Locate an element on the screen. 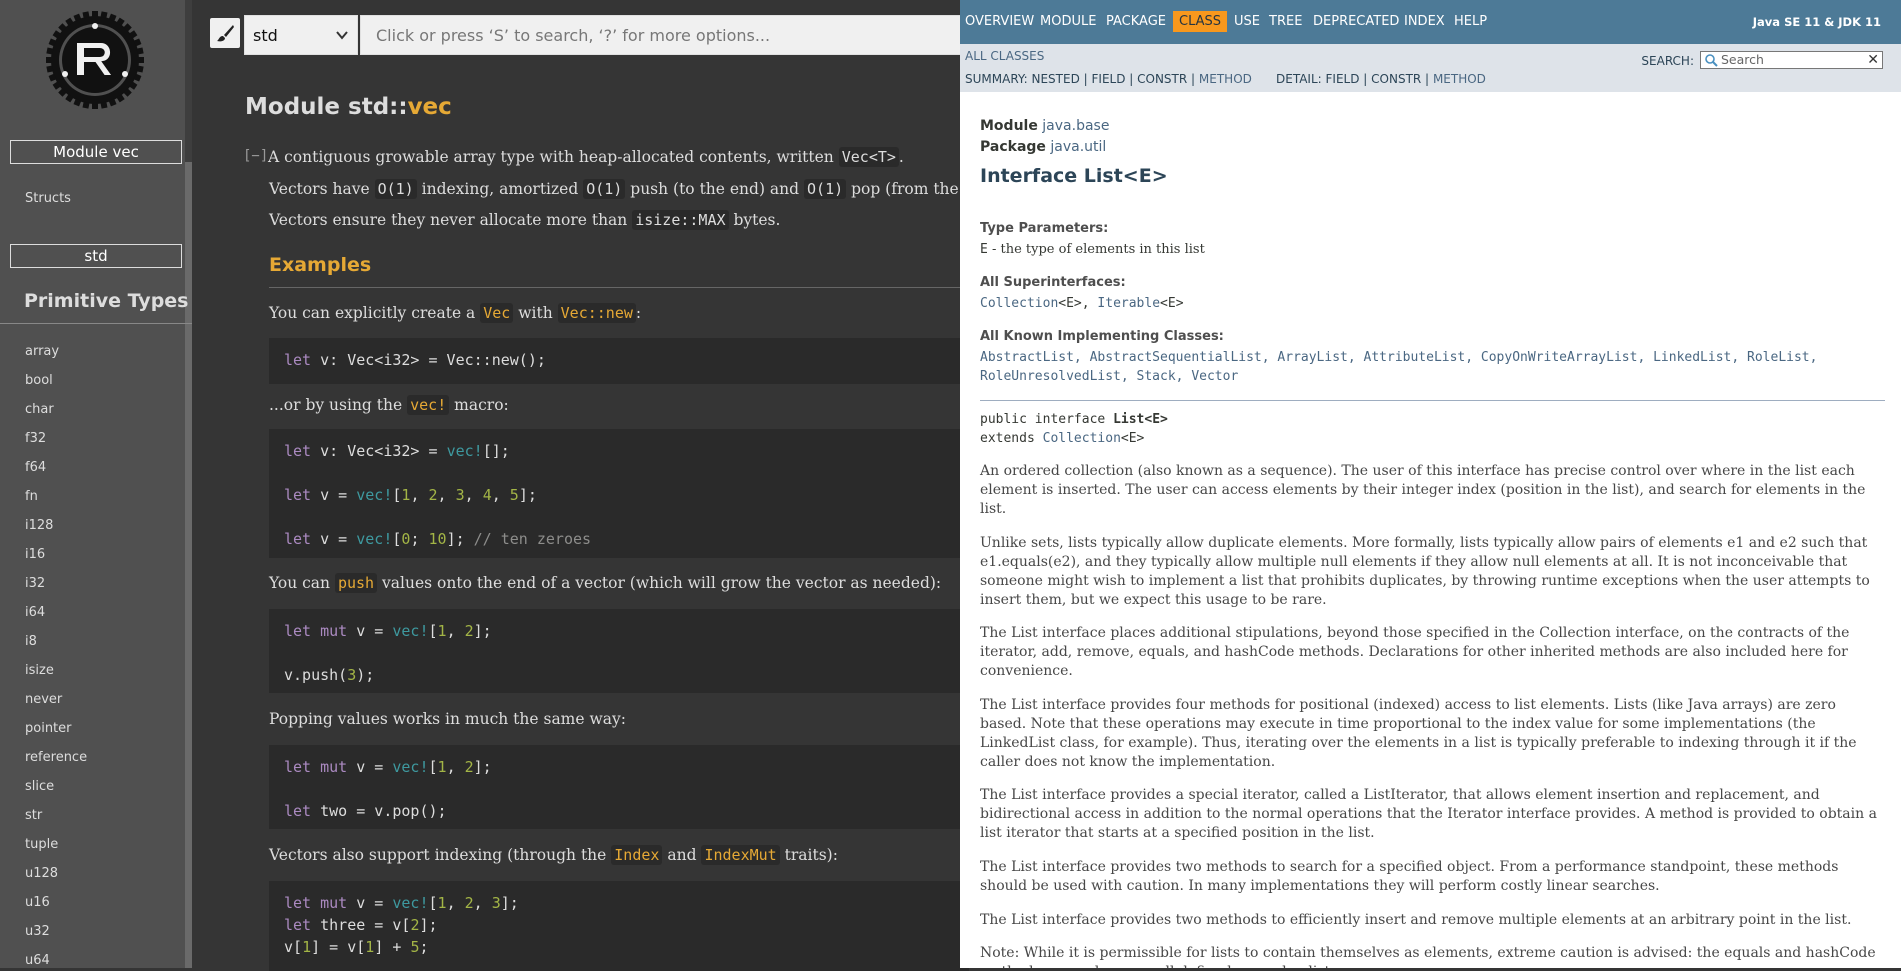 The width and height of the screenshot is (1901, 971). sidebar-scroll-thumb is located at coordinates (188, 565).